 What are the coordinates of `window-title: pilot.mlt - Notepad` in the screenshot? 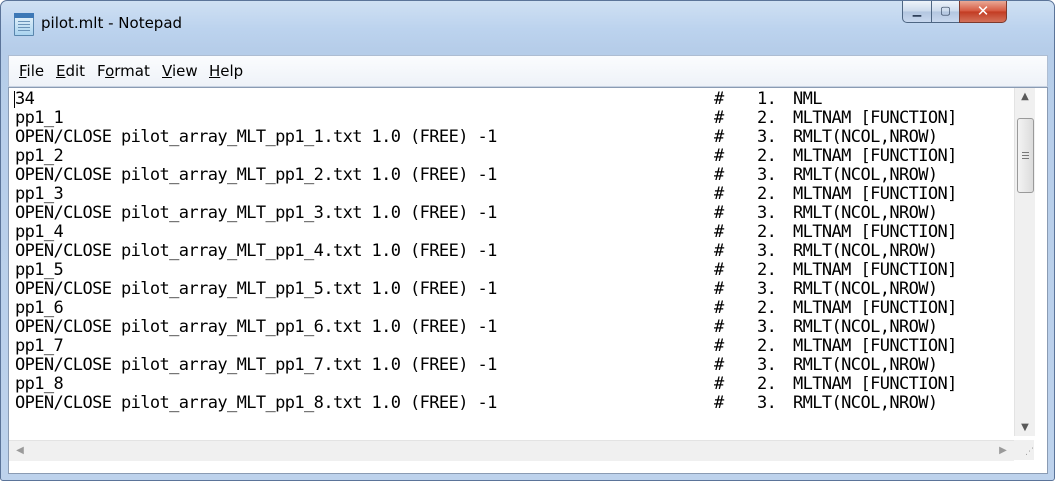 It's located at (112, 23).